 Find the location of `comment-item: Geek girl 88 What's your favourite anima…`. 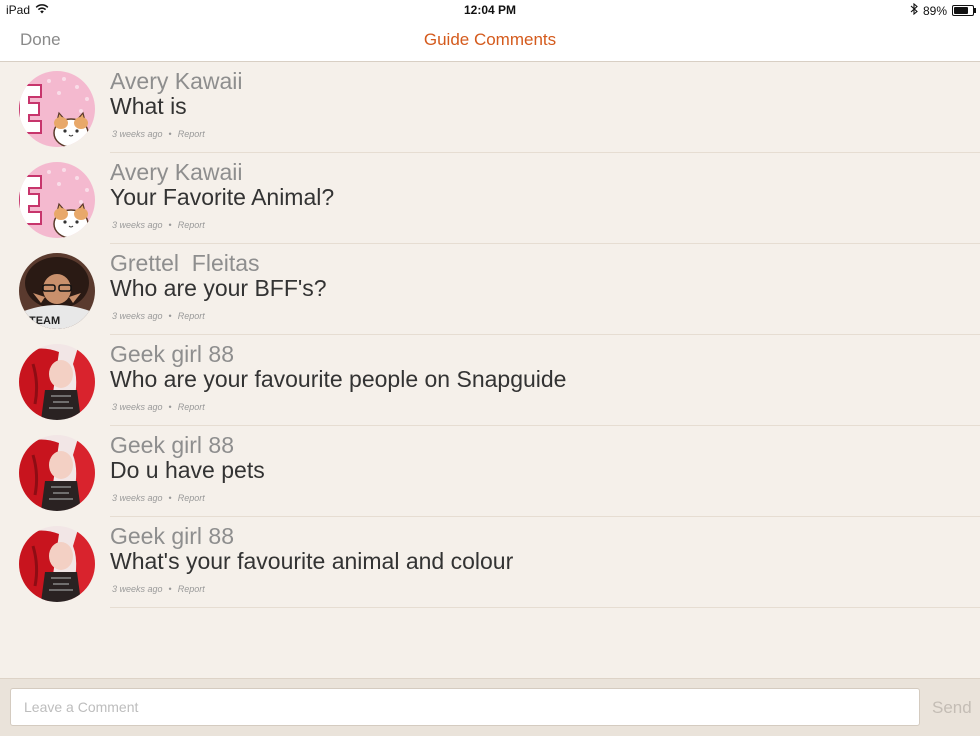

comment-item: Geek girl 88 What's your favourite anima… is located at coordinates (490, 562).